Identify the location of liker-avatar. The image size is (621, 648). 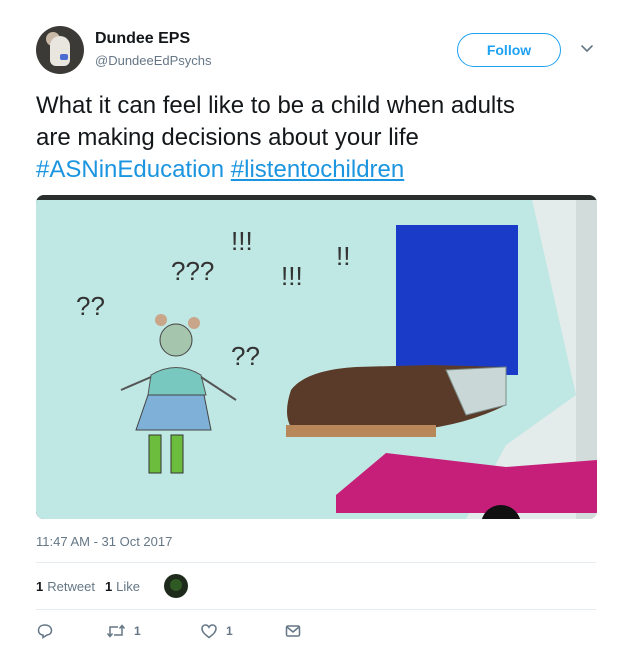
(176, 586).